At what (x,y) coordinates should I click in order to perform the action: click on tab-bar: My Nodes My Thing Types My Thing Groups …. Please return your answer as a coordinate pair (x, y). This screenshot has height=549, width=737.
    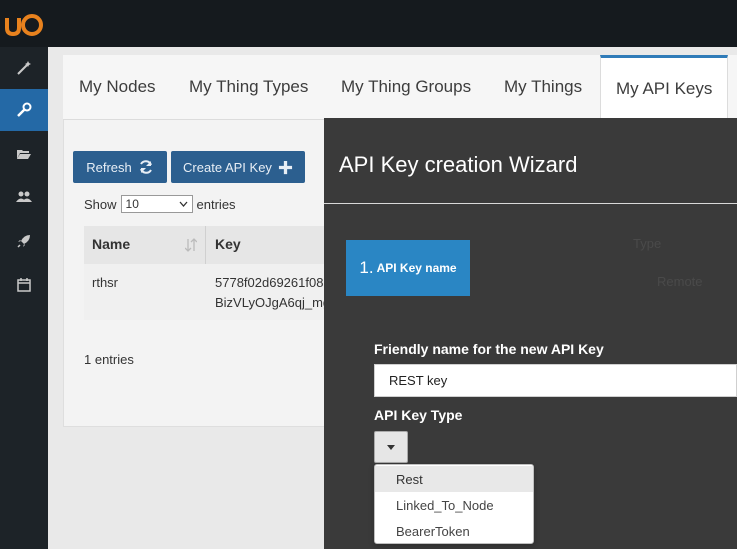
    Looking at the image, I should click on (400, 87).